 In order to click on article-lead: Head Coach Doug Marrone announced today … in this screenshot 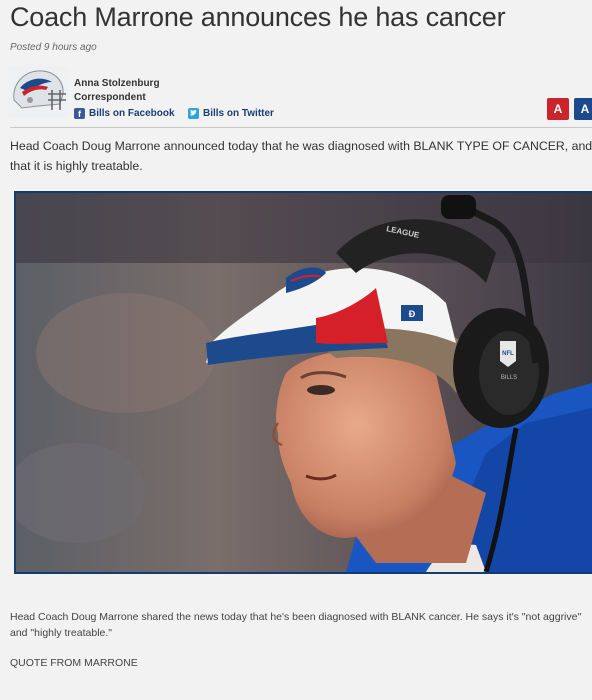, I will do `click(301, 156)`.